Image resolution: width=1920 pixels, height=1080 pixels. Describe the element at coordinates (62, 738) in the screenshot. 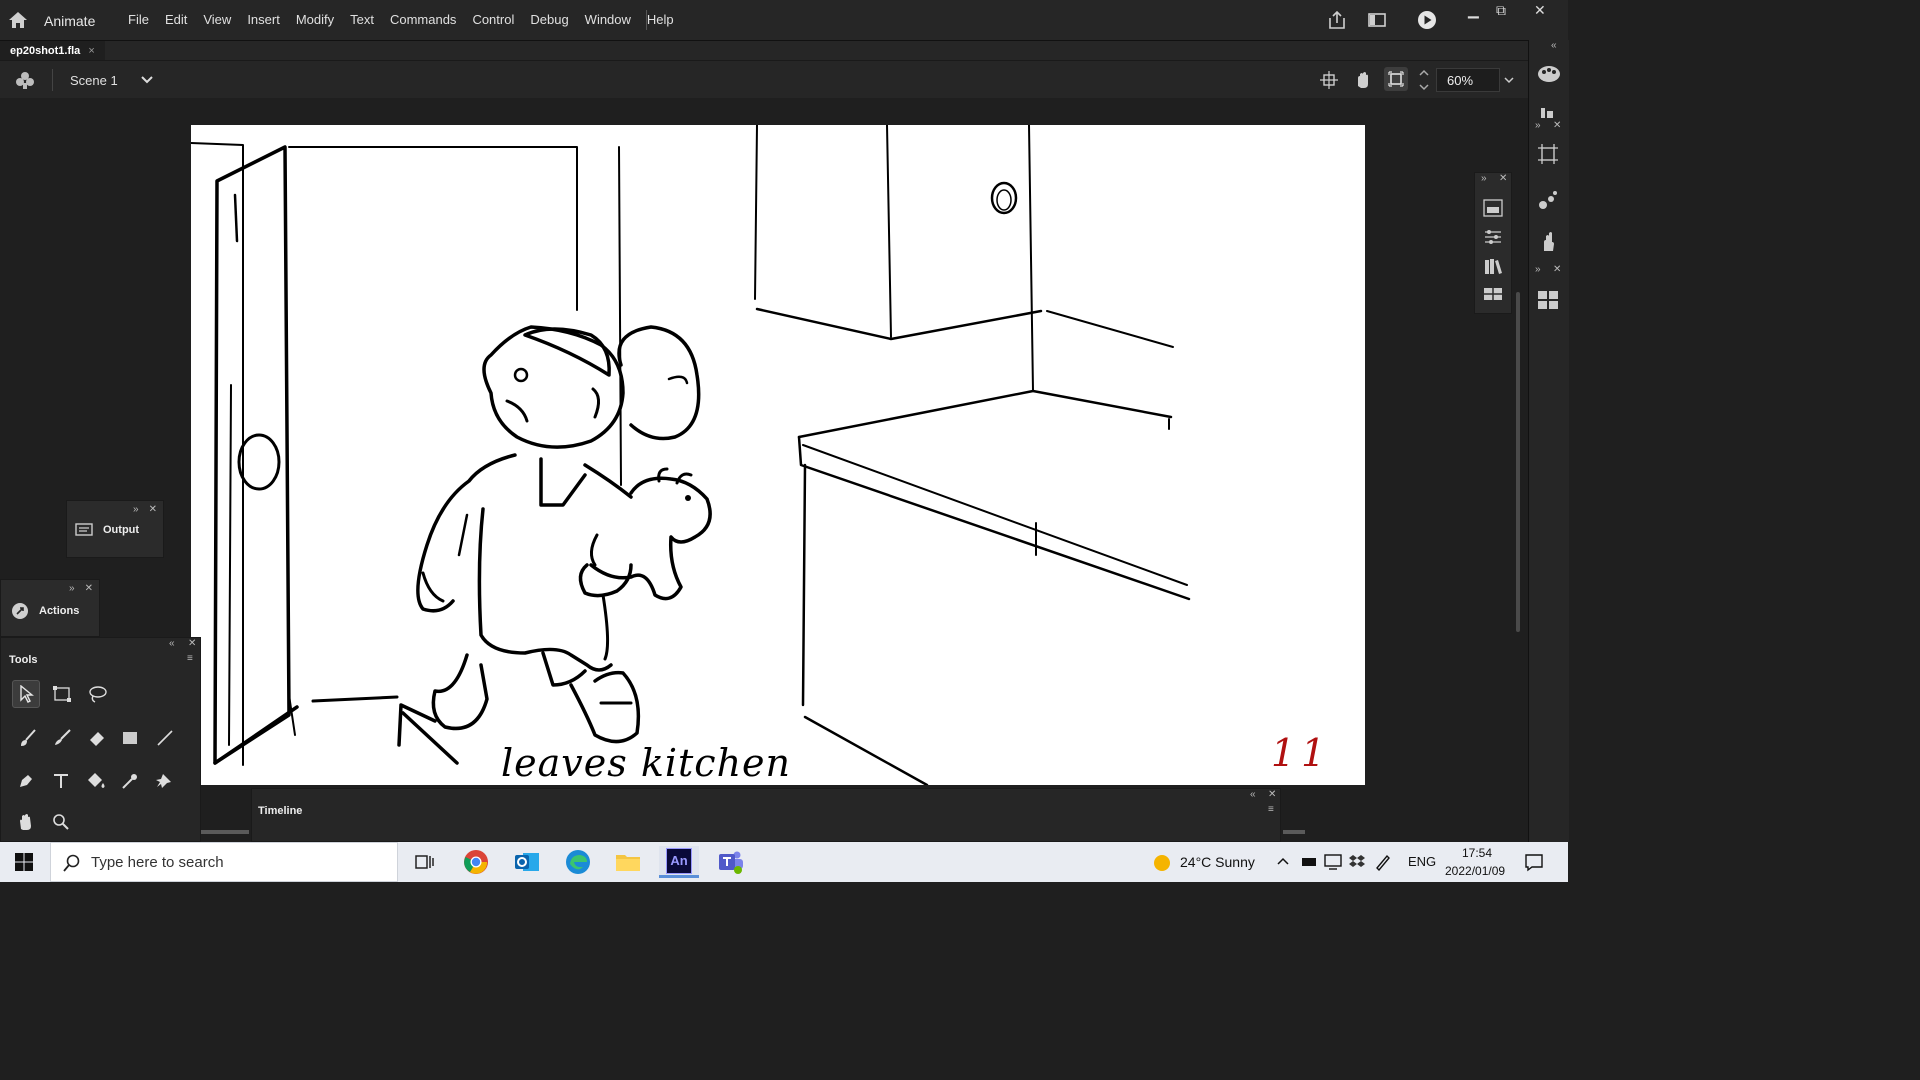

I see `brush-tool` at that location.